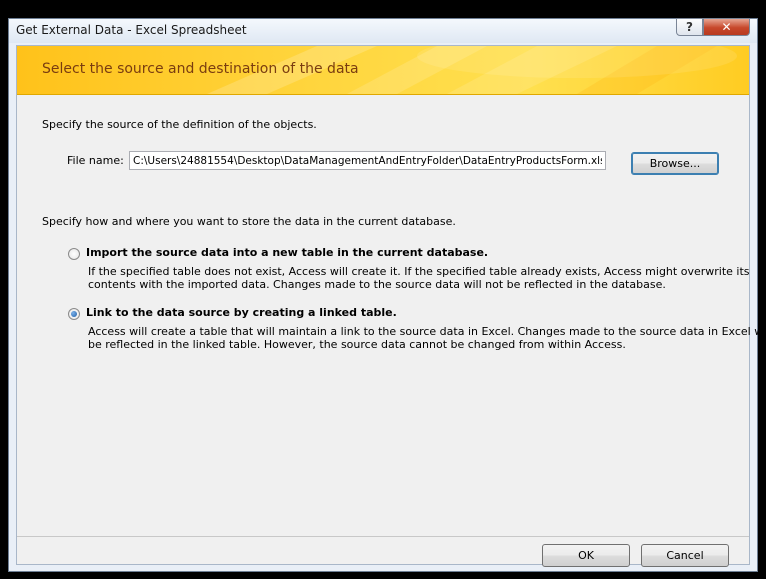 The height and width of the screenshot is (579, 766). I want to click on ok-button: OK, so click(586, 555).